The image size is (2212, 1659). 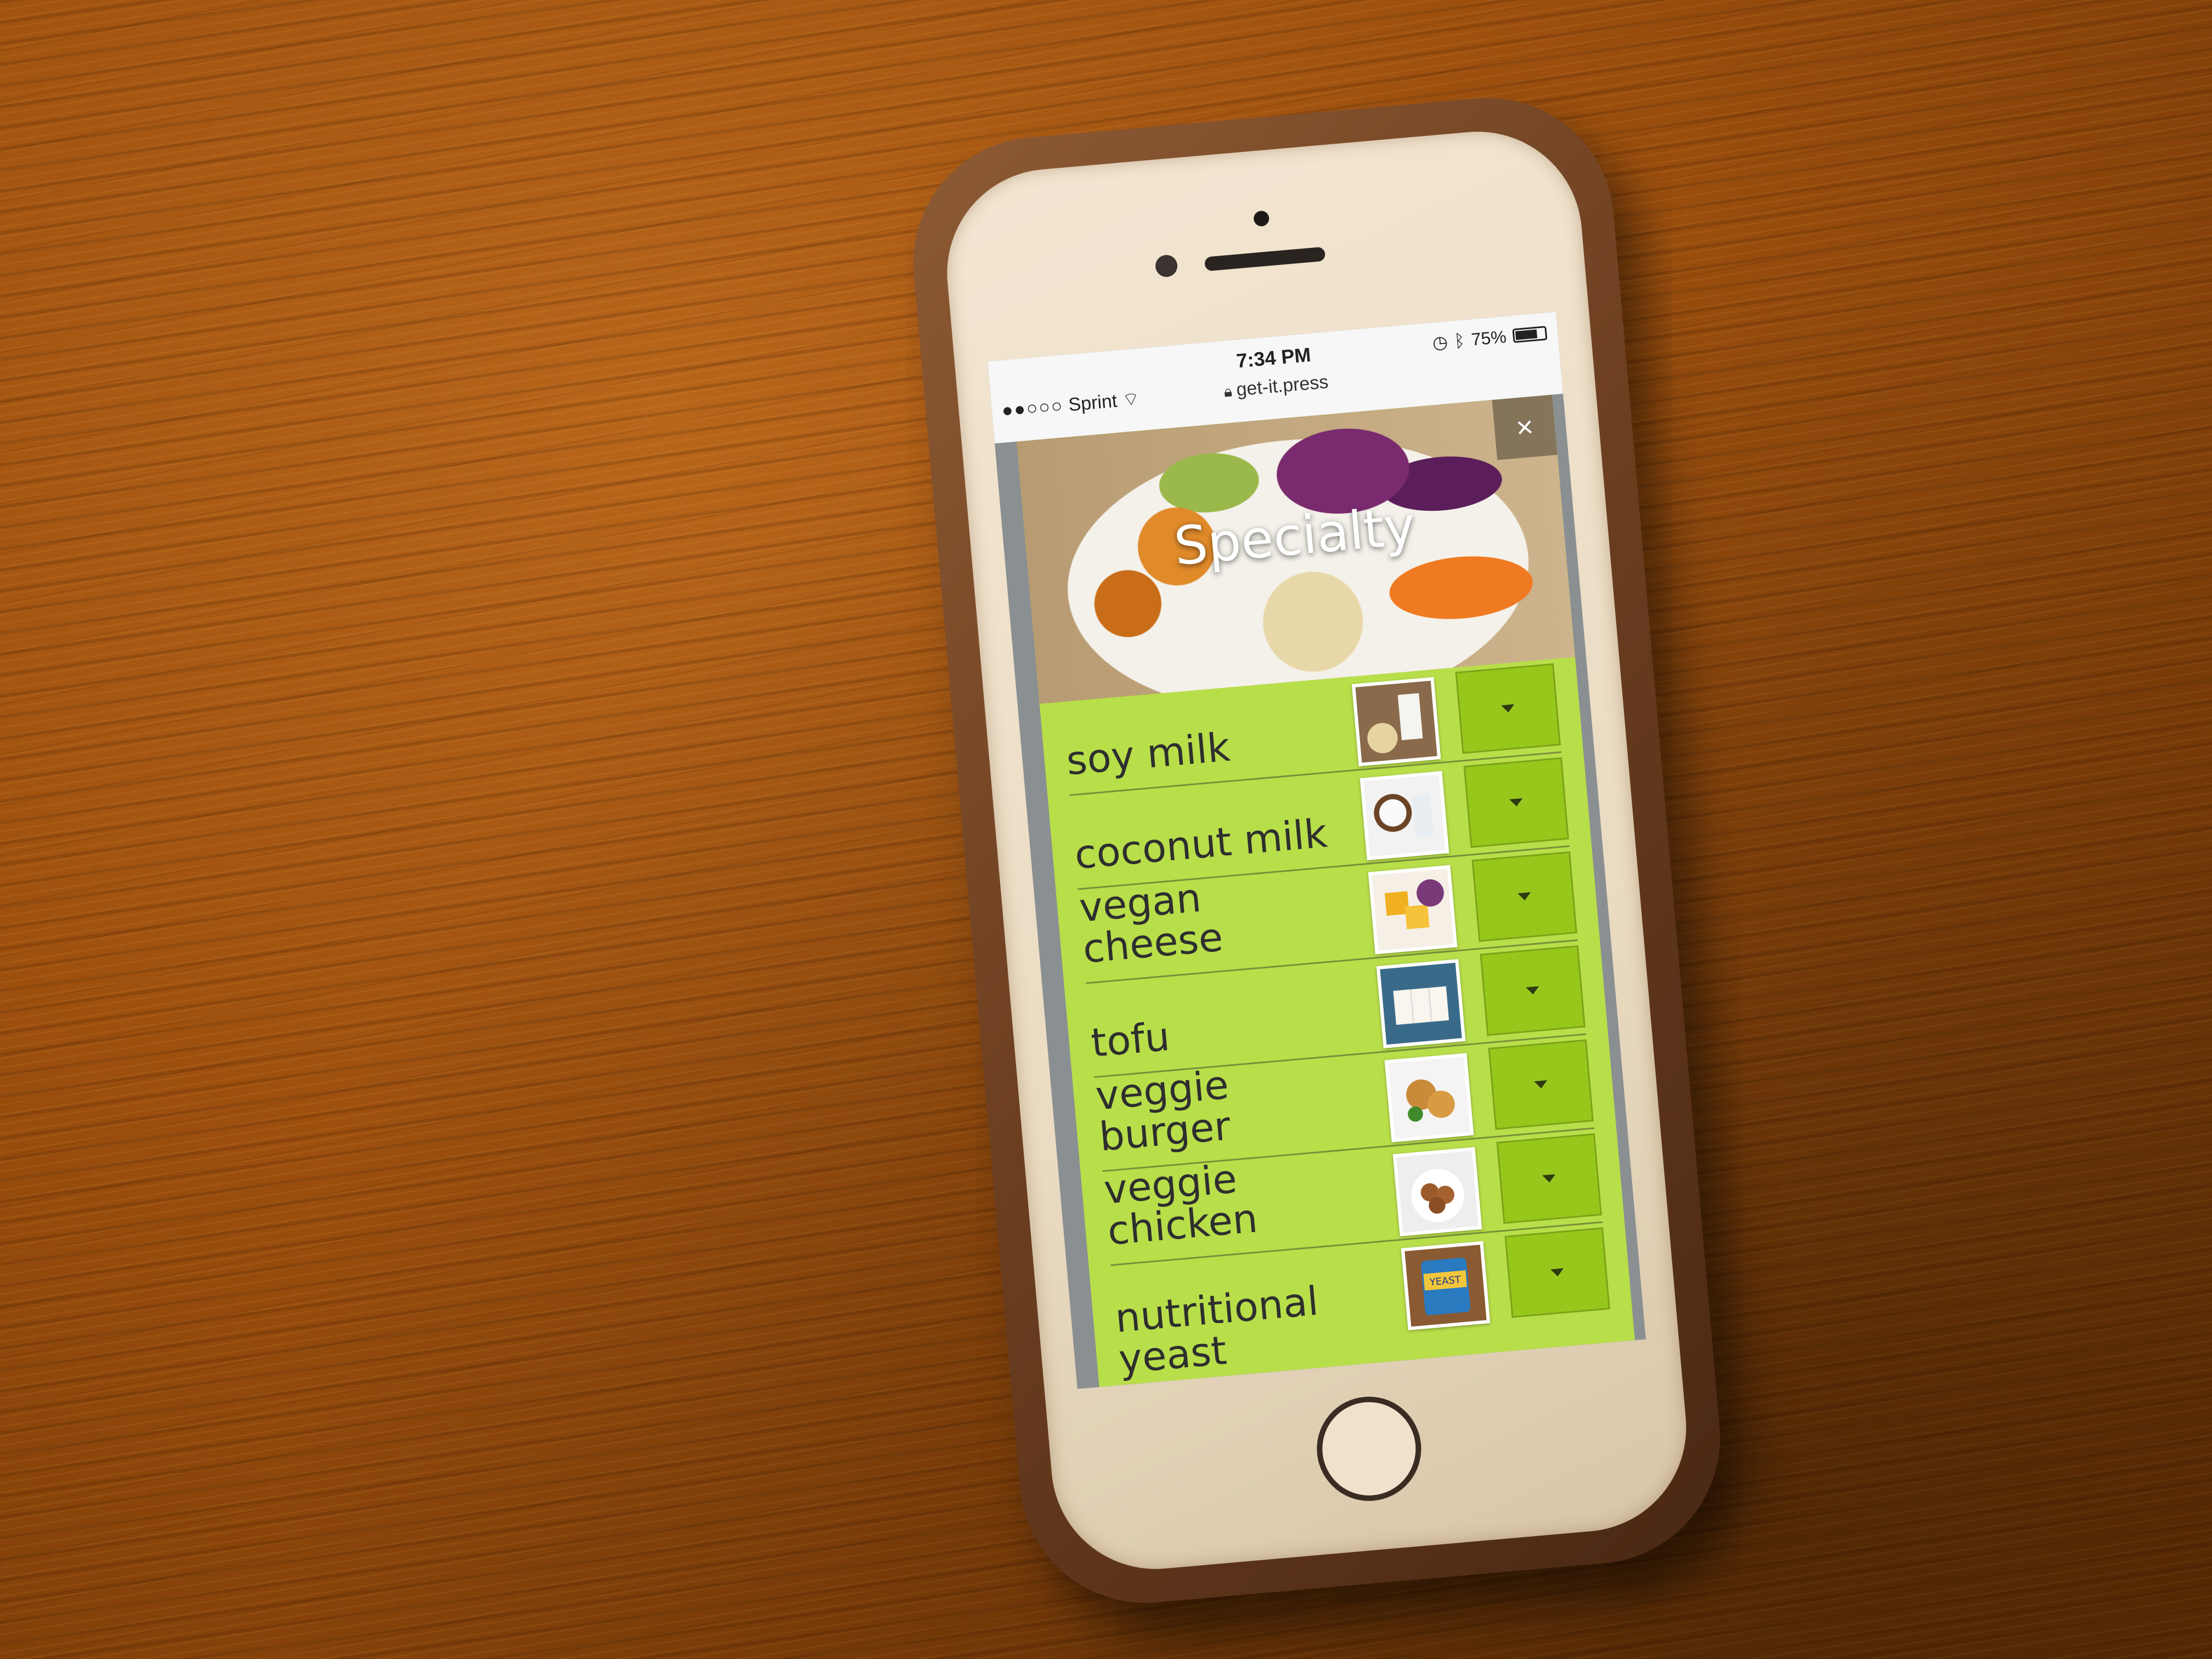 I want to click on bluetooth-icon: ᛒ, so click(x=1459, y=340).